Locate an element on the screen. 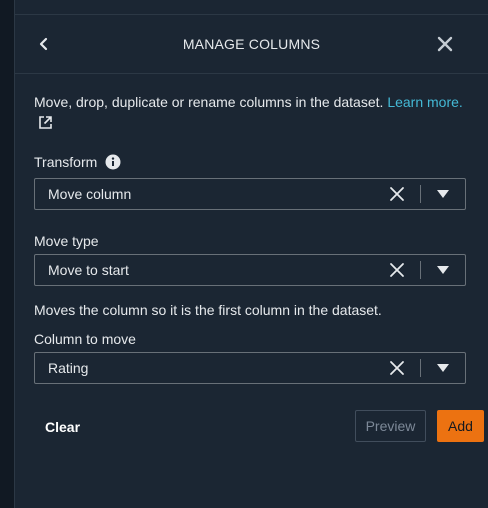 This screenshot has height=508, width=488. panel-header: MANAGE COLUMNS is located at coordinates (251, 44).